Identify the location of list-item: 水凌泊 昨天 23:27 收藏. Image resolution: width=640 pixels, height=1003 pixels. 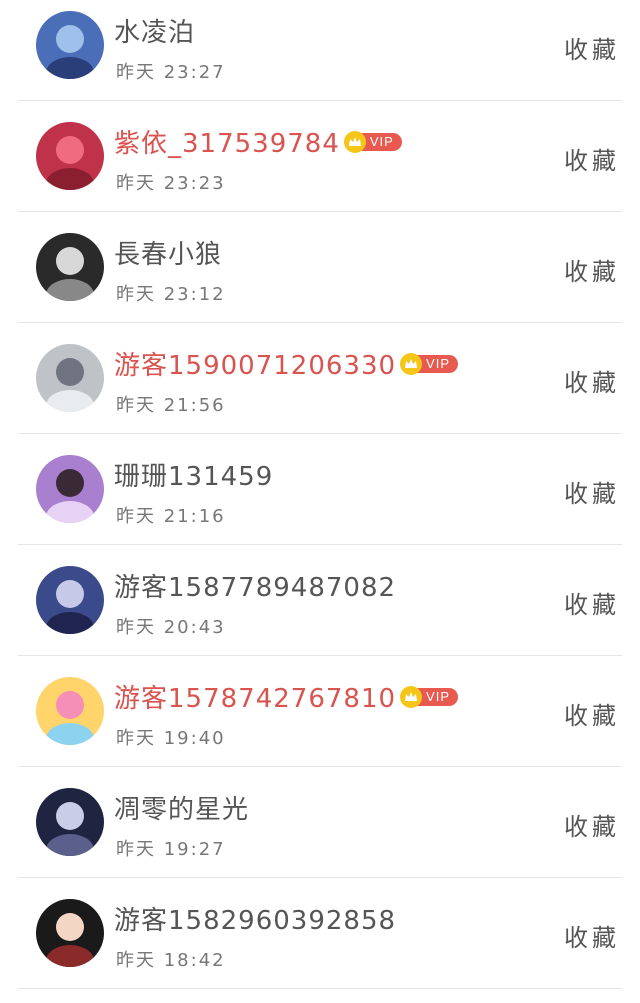
(320, 50).